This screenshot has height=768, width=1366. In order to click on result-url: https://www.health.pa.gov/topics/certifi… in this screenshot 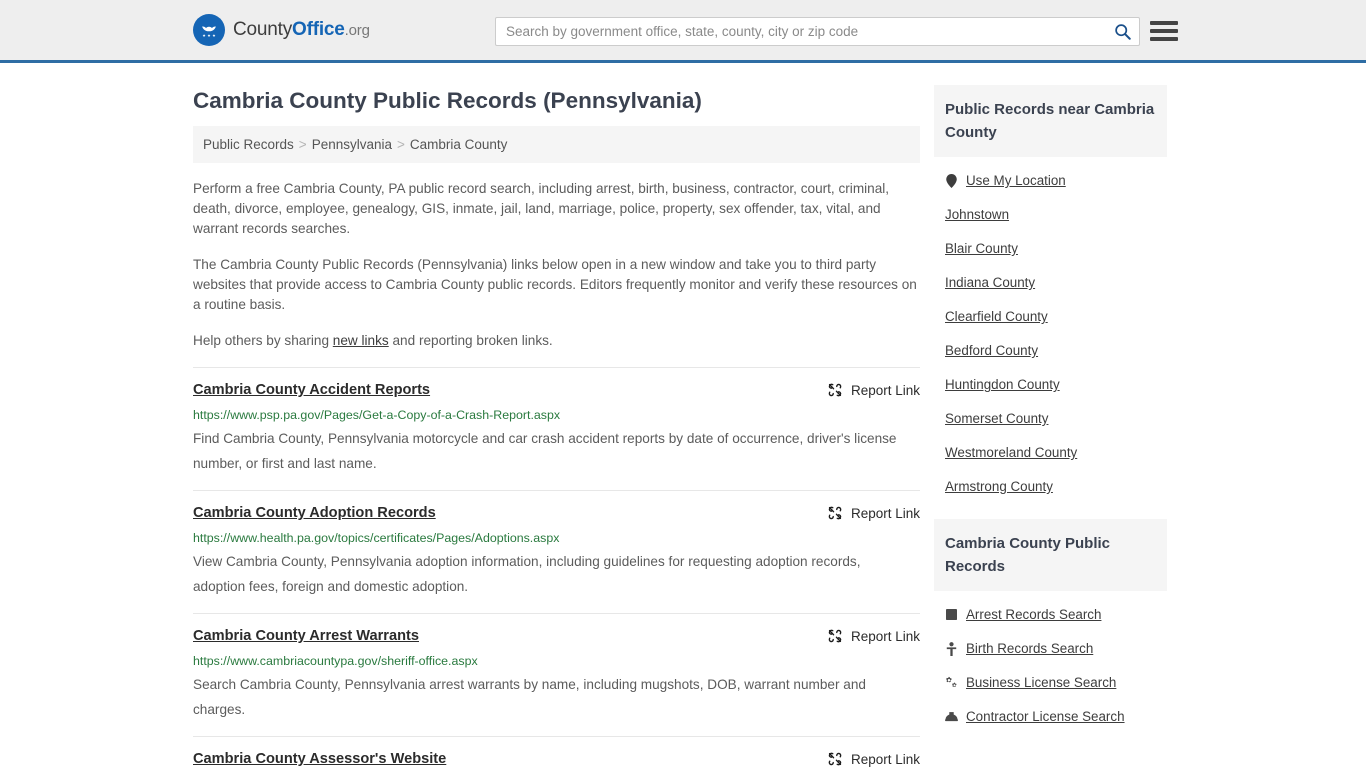, I will do `click(376, 538)`.